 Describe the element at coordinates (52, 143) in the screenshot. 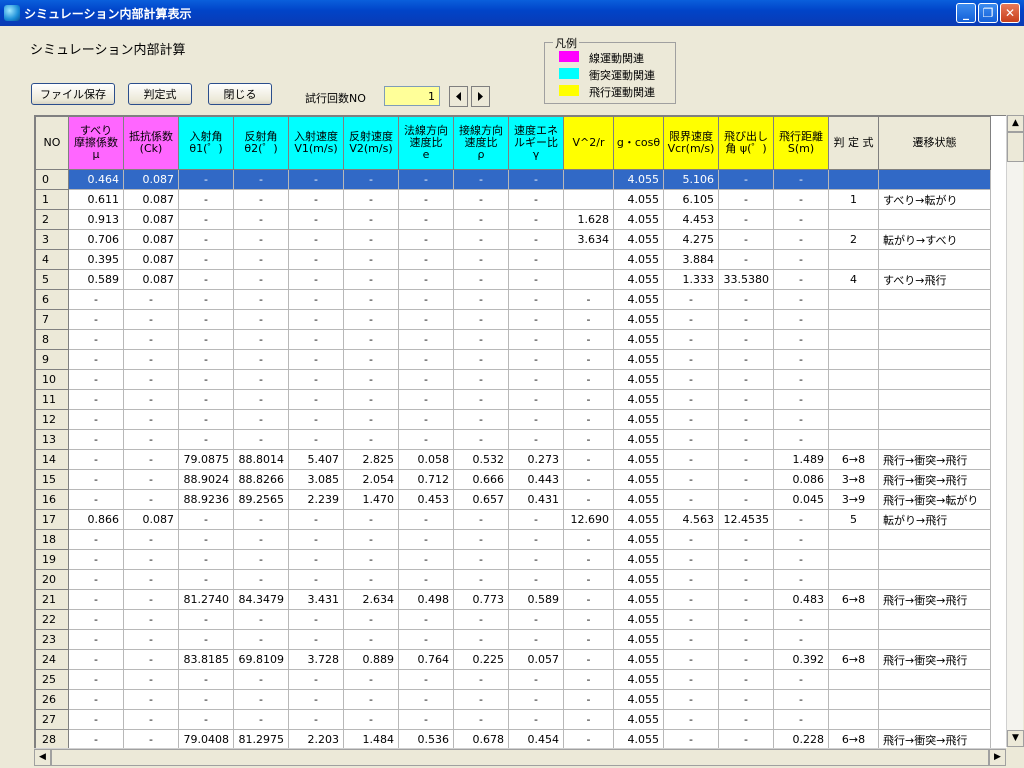

I see `column-header: NO` at that location.